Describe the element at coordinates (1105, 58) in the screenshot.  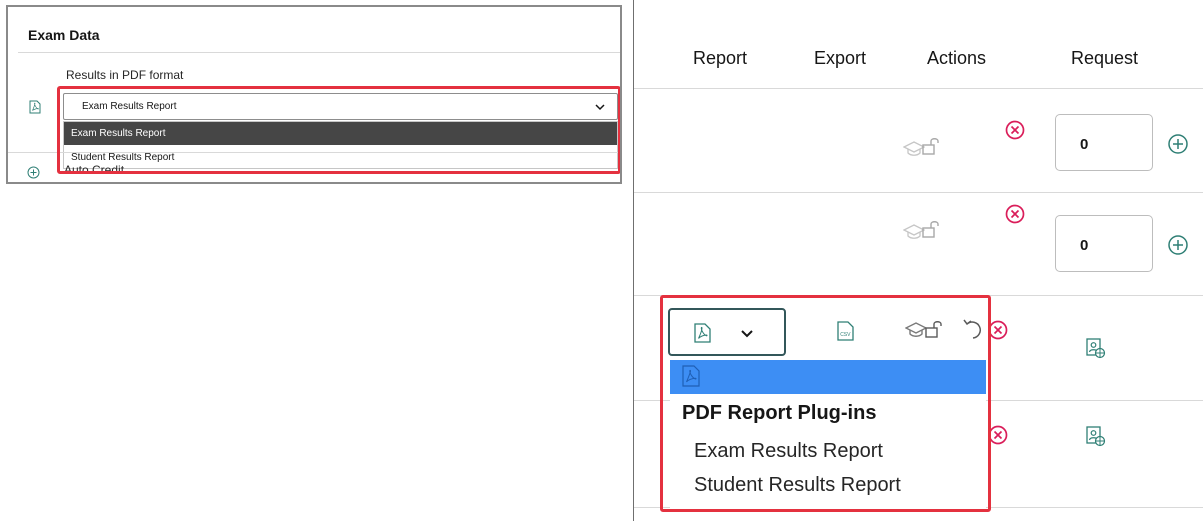
I see `column-header-request: Request` at that location.